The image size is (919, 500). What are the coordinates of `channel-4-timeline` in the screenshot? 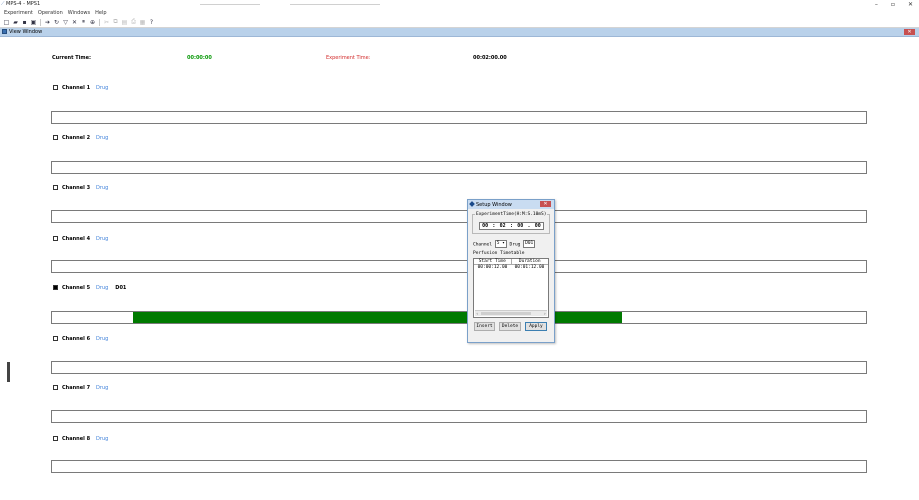 It's located at (459, 266).